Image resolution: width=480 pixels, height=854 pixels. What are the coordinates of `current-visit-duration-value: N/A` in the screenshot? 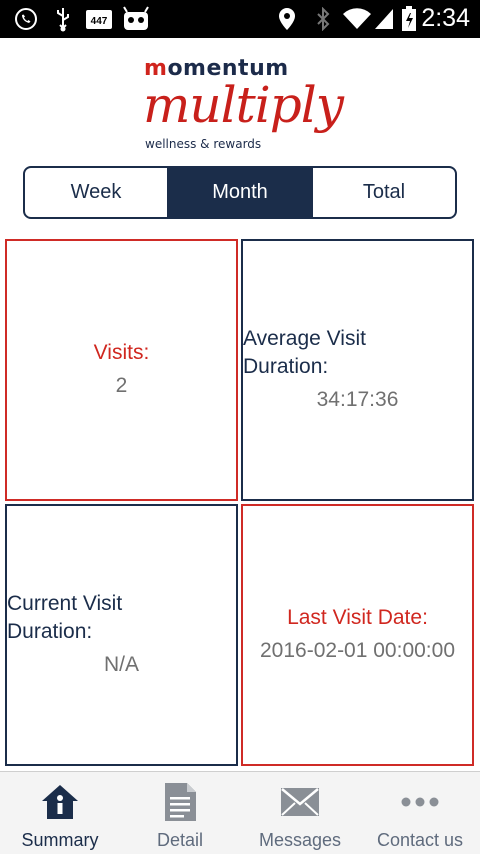 It's located at (121, 664).